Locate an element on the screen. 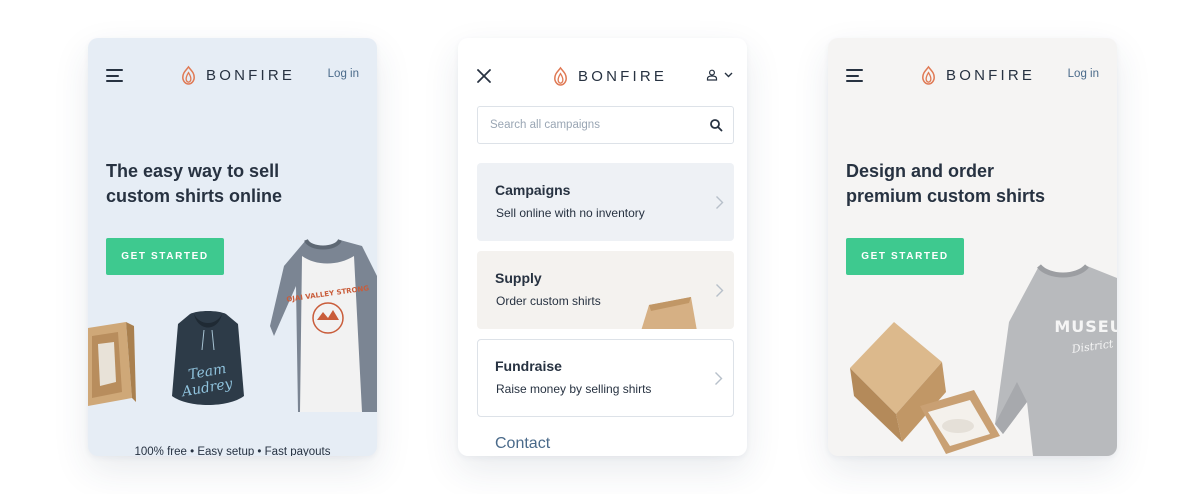 The width and height of the screenshot is (1200, 494). search-input: Search all campaigns is located at coordinates (545, 125).